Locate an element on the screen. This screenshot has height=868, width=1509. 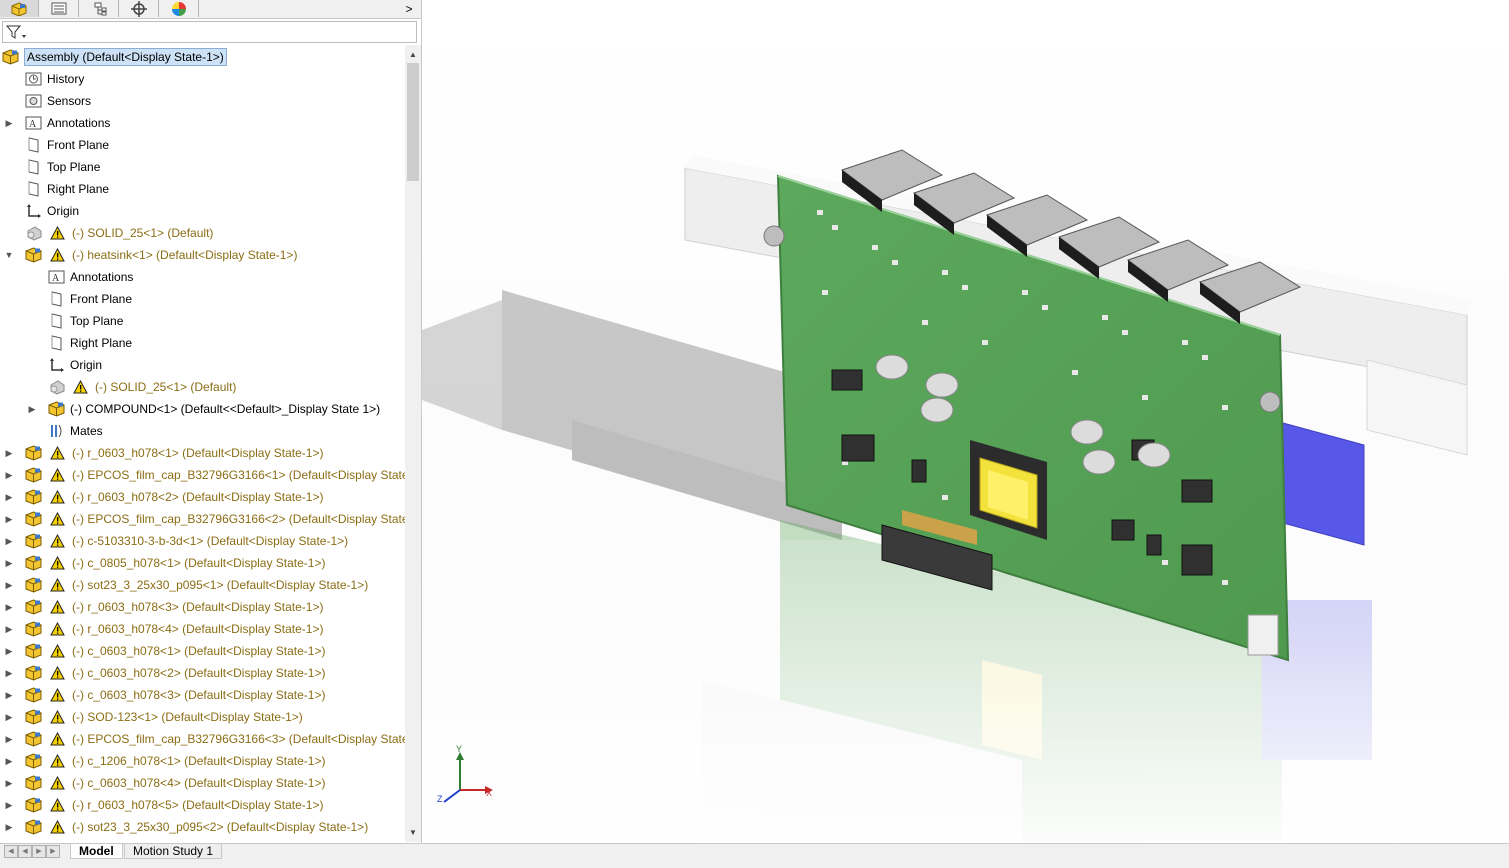
svg-text: A is located at coordinates (33, 124).